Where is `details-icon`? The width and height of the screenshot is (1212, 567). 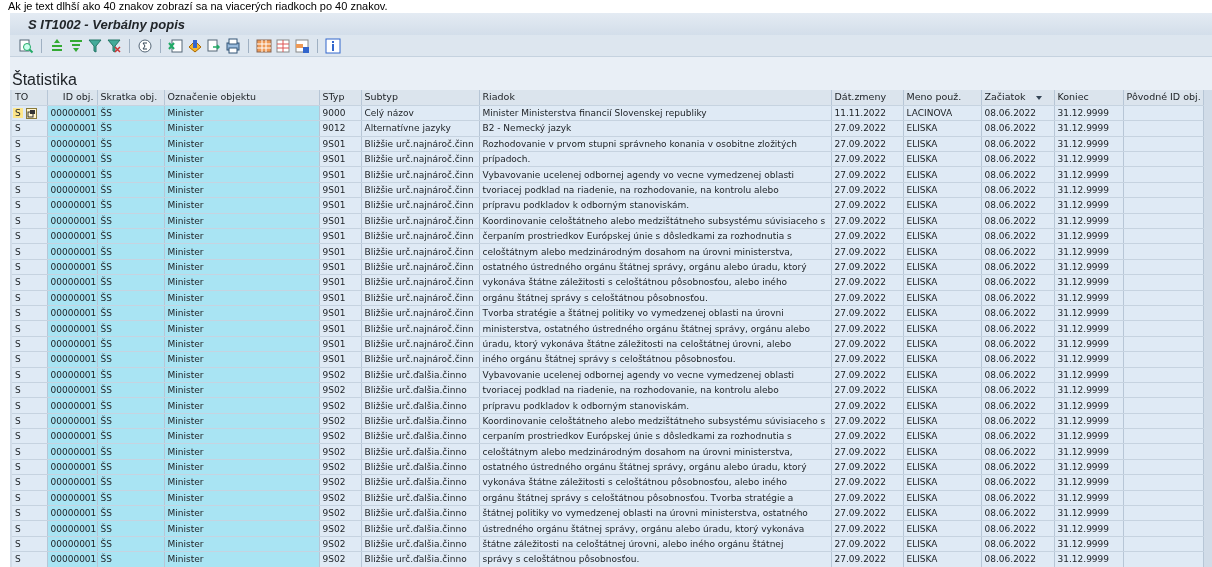 details-icon is located at coordinates (26, 45).